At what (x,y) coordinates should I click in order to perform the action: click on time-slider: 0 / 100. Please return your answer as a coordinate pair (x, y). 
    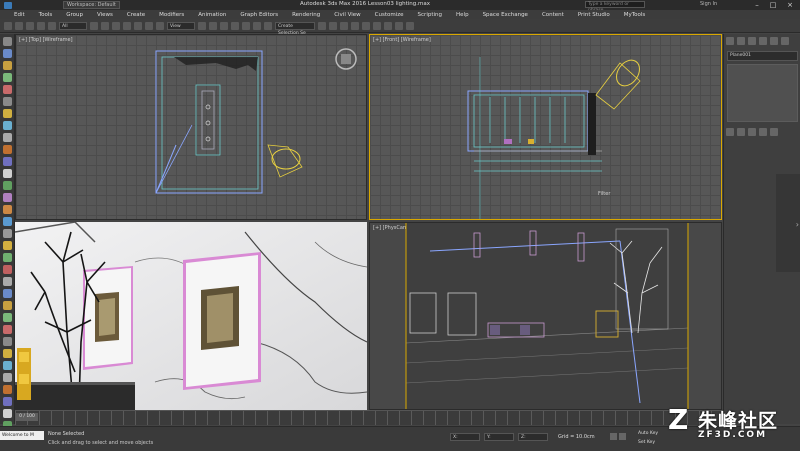
    Looking at the image, I should click on (27, 417).